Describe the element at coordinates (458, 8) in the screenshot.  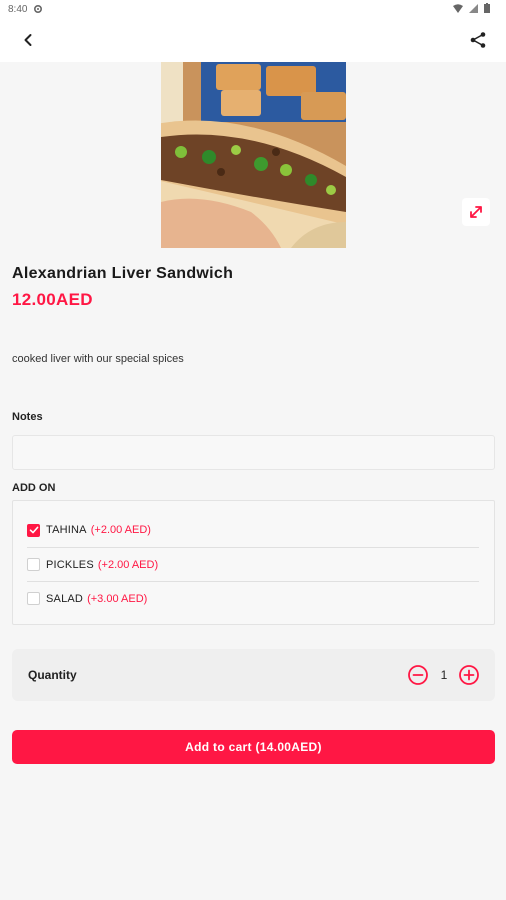
I see `wifi-icon` at that location.